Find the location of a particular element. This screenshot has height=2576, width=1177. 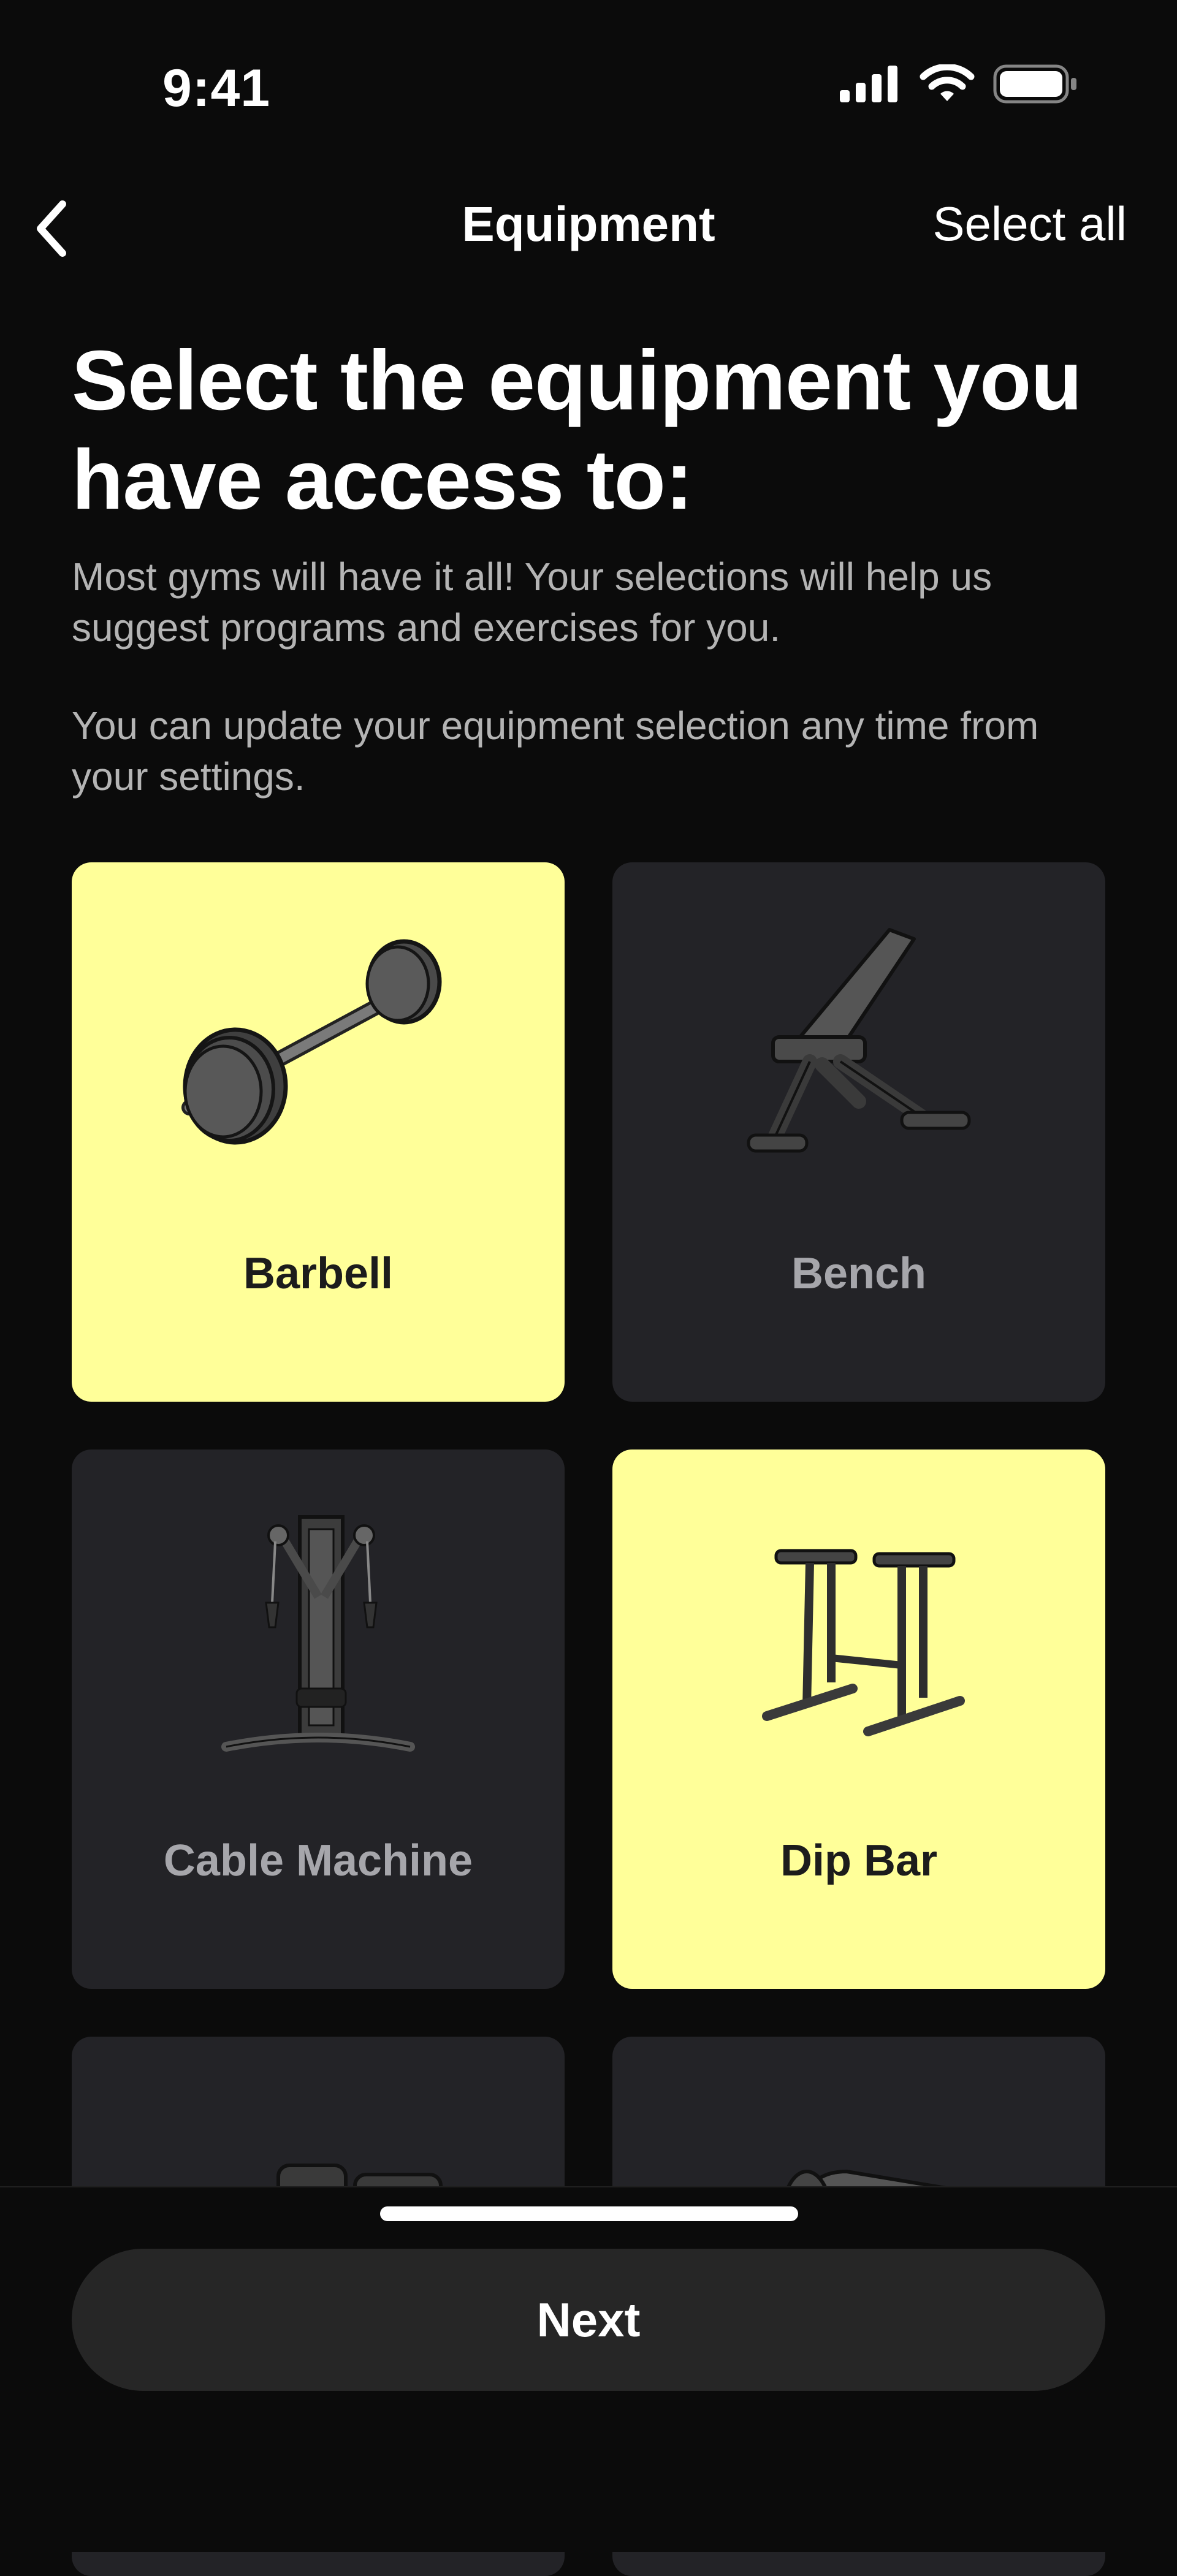

select-all-button: Select all is located at coordinates (1030, 224).